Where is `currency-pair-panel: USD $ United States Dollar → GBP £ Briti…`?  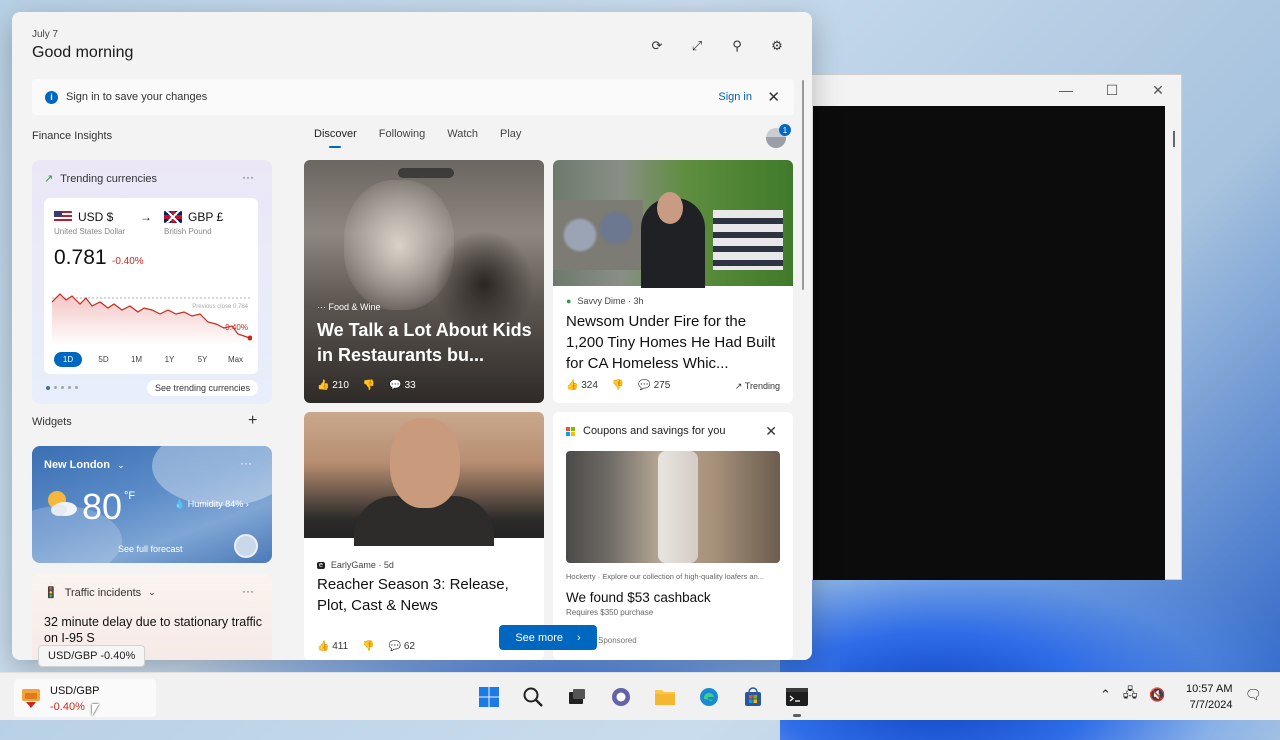
currency-pair-panel: USD $ United States Dollar → GBP £ Briti… is located at coordinates (151, 286).